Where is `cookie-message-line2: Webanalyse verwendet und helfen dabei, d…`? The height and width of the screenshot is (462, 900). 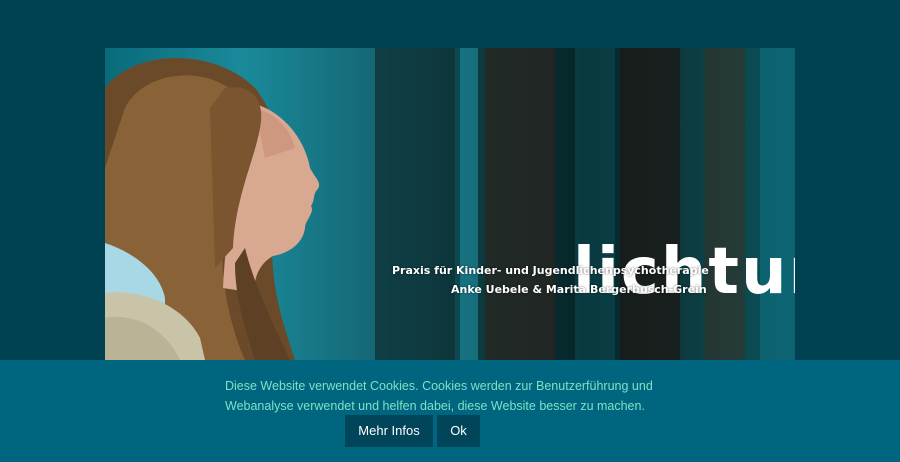
cookie-message-line2: Webanalyse verwendet und helfen dabei, d… is located at coordinates (435, 406).